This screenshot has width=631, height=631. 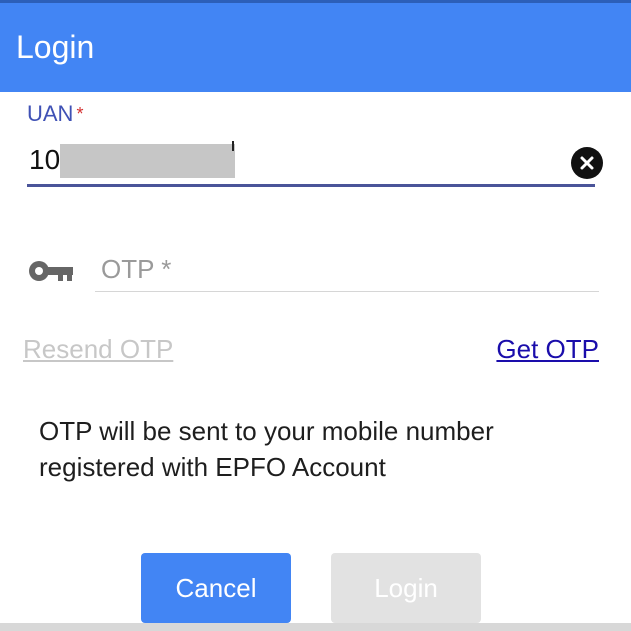 What do you see at coordinates (44, 160) in the screenshot?
I see `uan-input: 10` at bounding box center [44, 160].